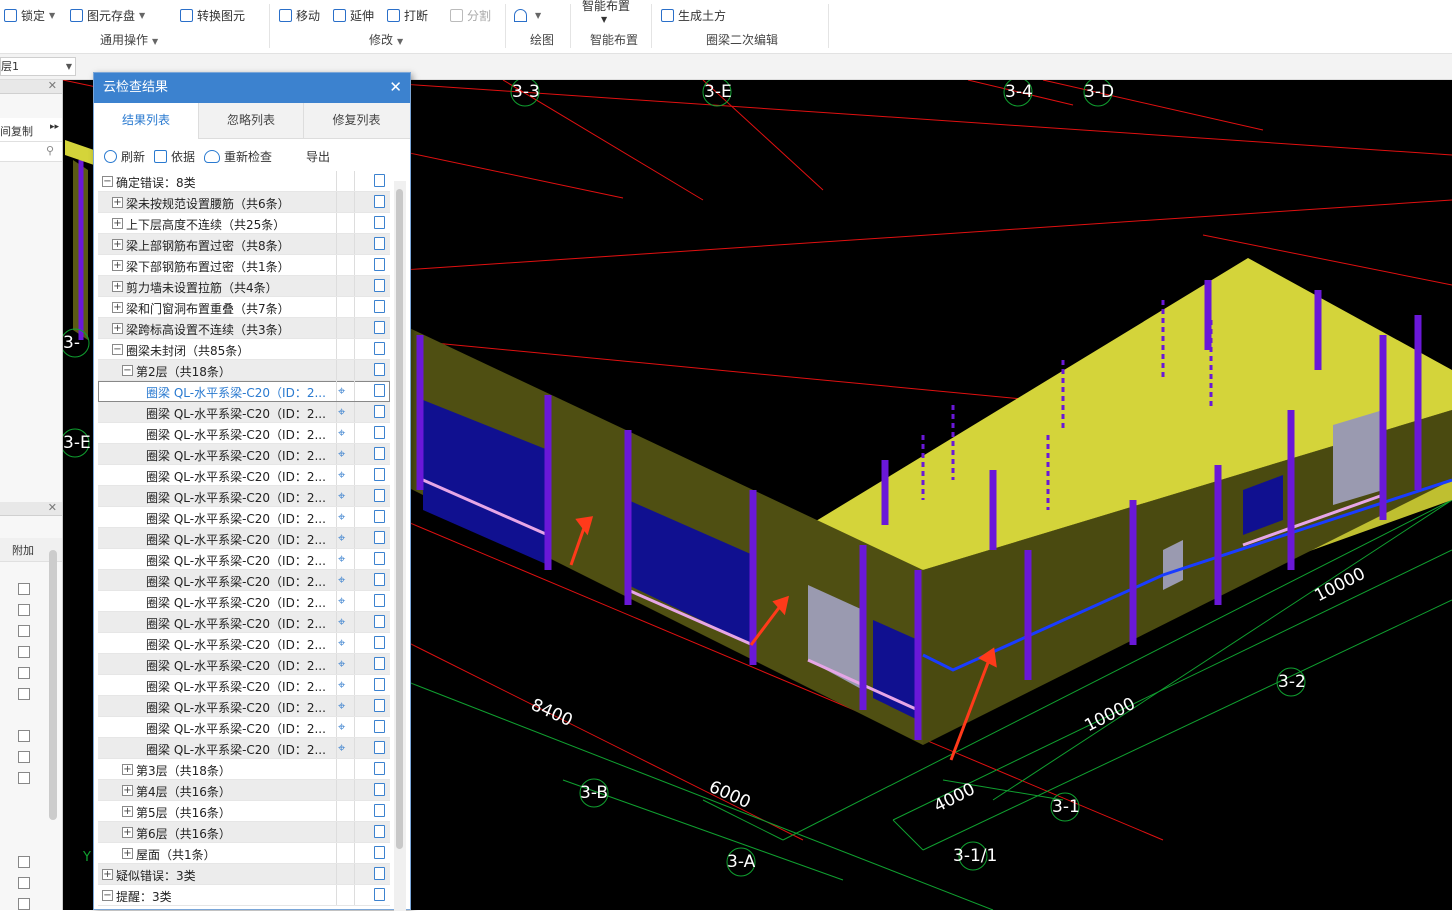  Describe the element at coordinates (238, 156) in the screenshot. I see `recheck-button: 重新检查` at that location.